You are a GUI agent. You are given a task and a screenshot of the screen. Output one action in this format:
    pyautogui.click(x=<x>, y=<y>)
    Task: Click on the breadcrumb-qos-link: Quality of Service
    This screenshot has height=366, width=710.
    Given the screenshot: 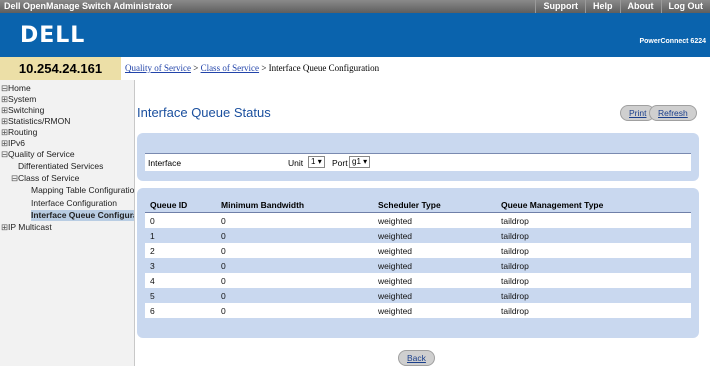 What is the action you would take?
    pyautogui.click(x=158, y=68)
    